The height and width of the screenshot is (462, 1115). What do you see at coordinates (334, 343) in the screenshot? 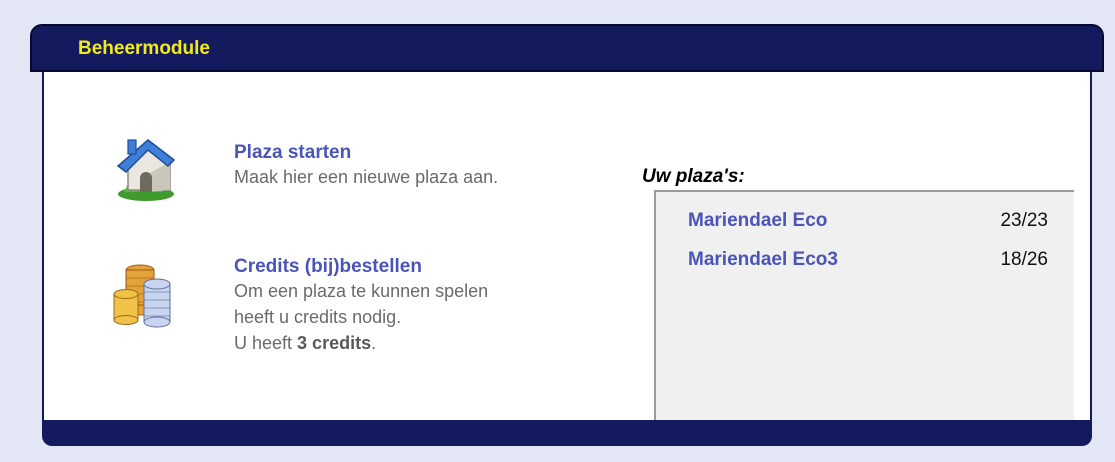
I see `credits-value: 3 credits` at bounding box center [334, 343].